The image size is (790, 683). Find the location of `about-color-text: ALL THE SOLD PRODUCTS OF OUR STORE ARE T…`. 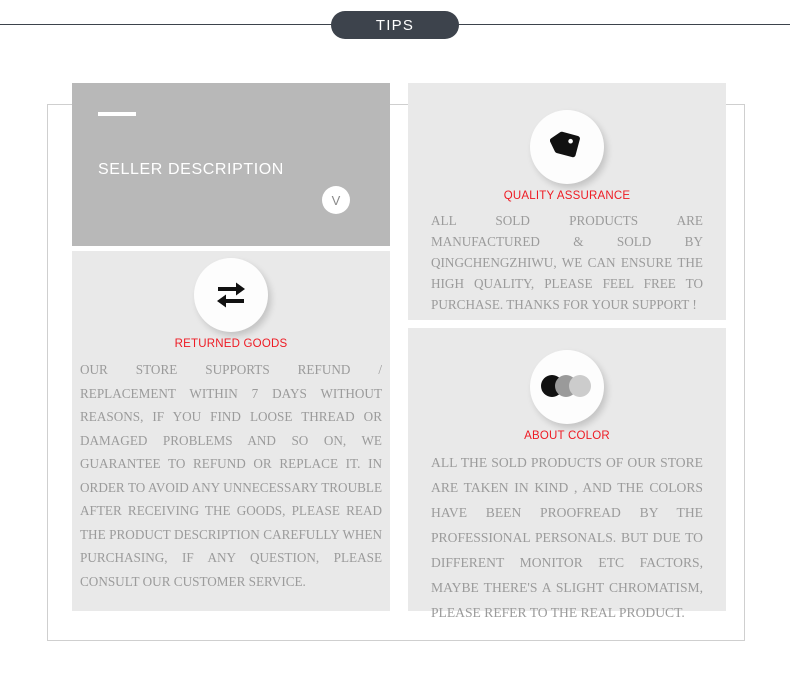

about-color-text: ALL THE SOLD PRODUCTS OF OUR STORE ARE T… is located at coordinates (567, 537).